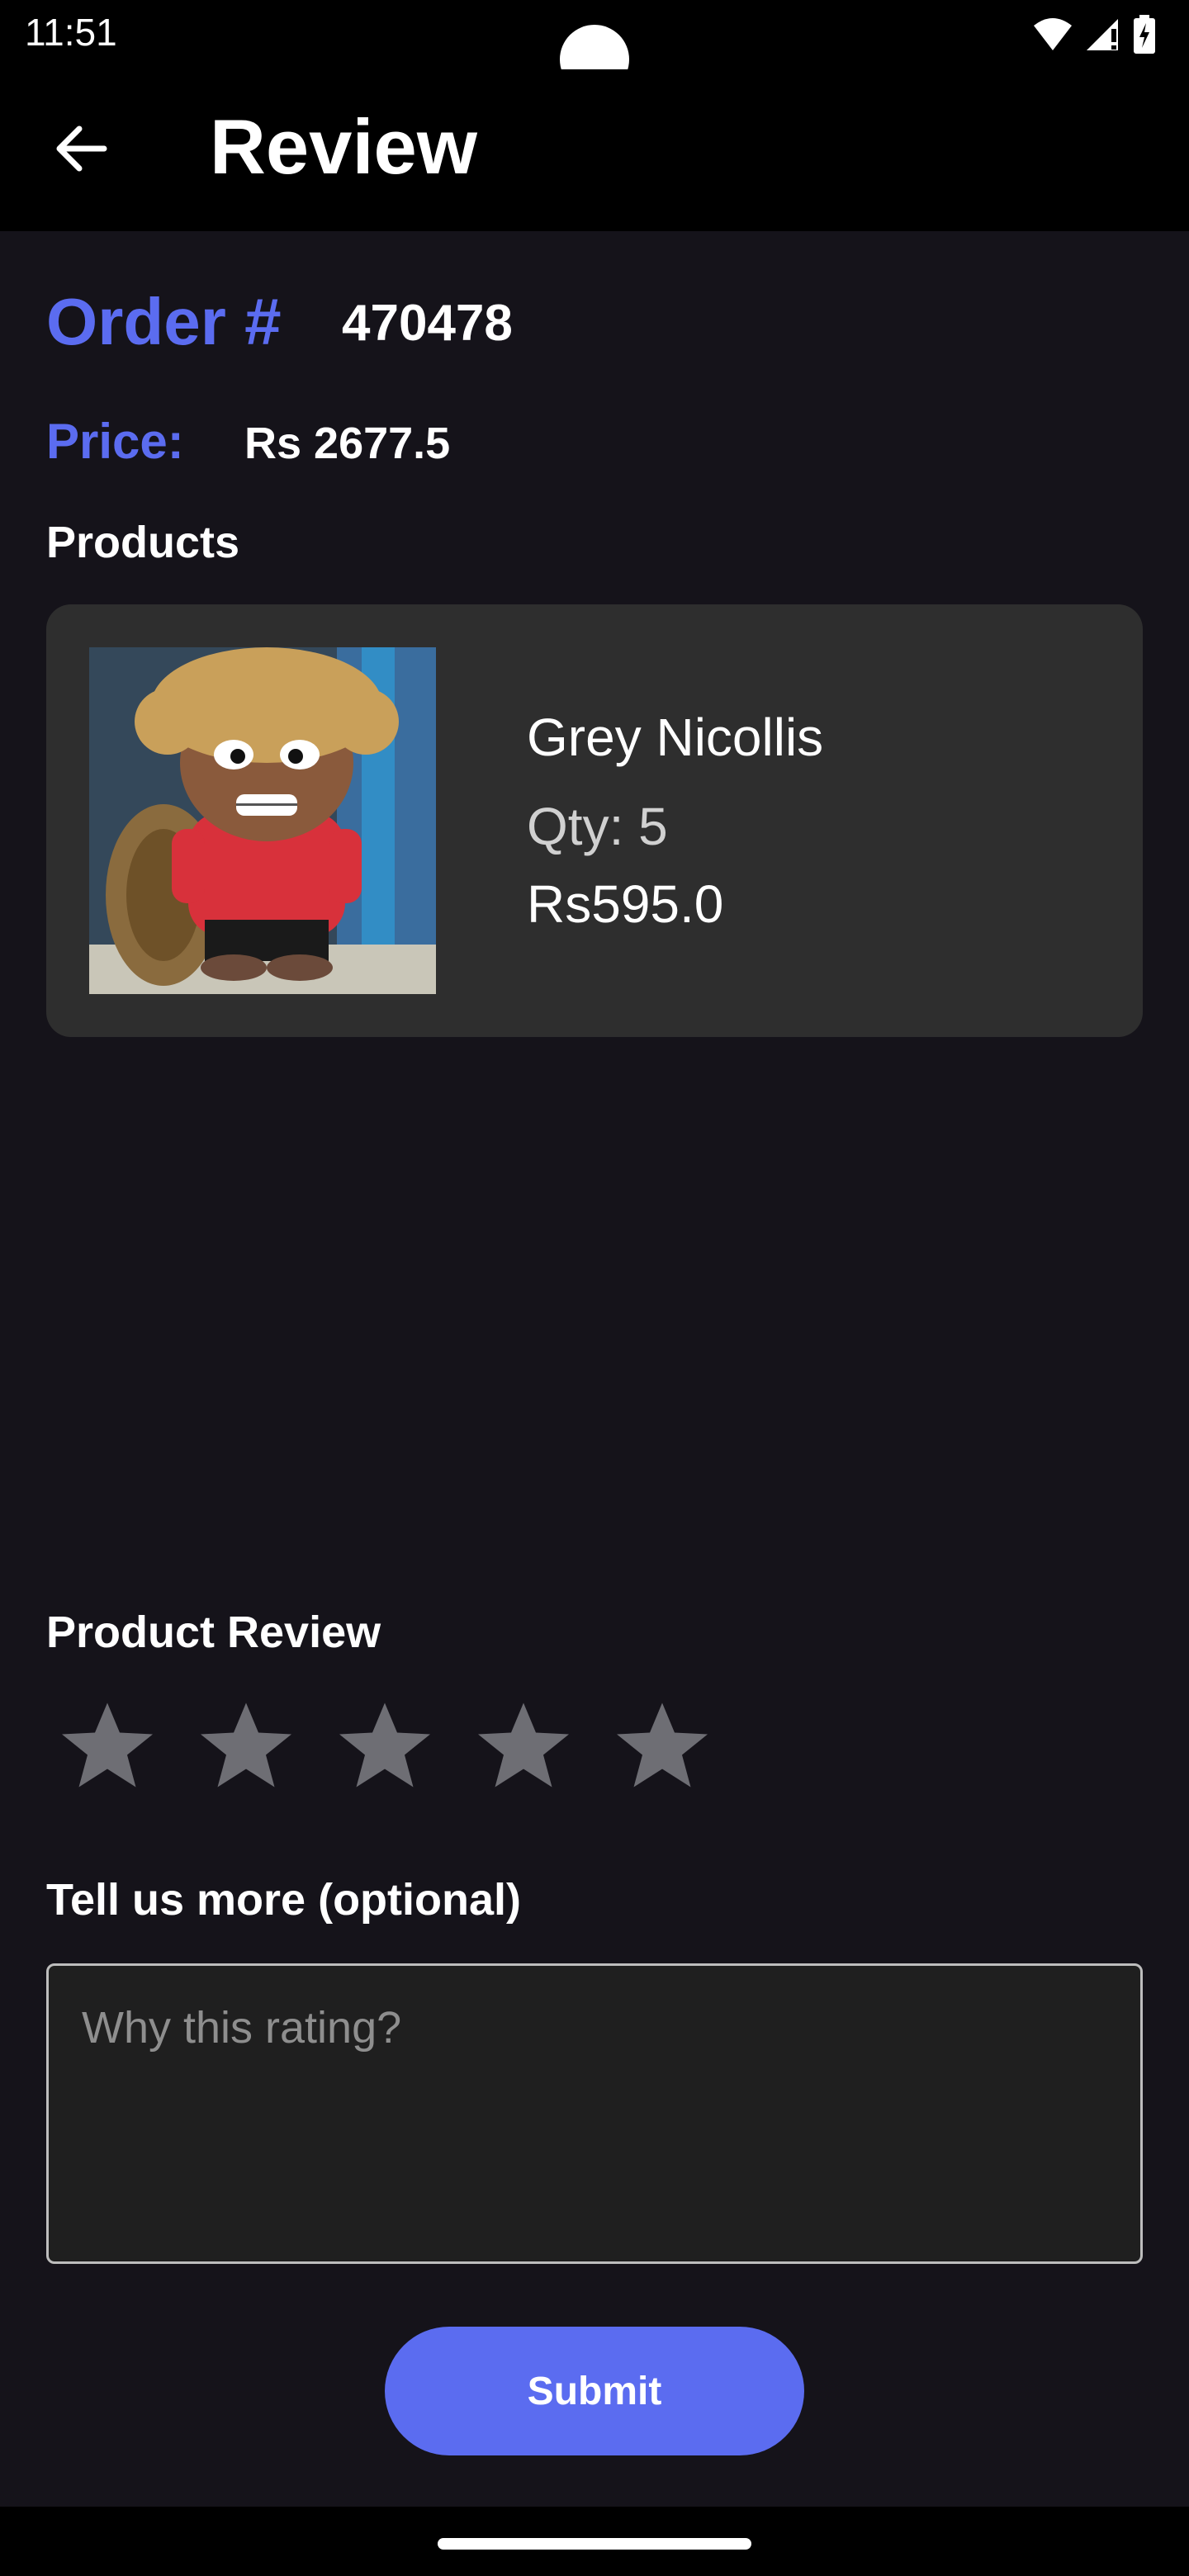  Describe the element at coordinates (1103, 36) in the screenshot. I see `signal-icon` at that location.